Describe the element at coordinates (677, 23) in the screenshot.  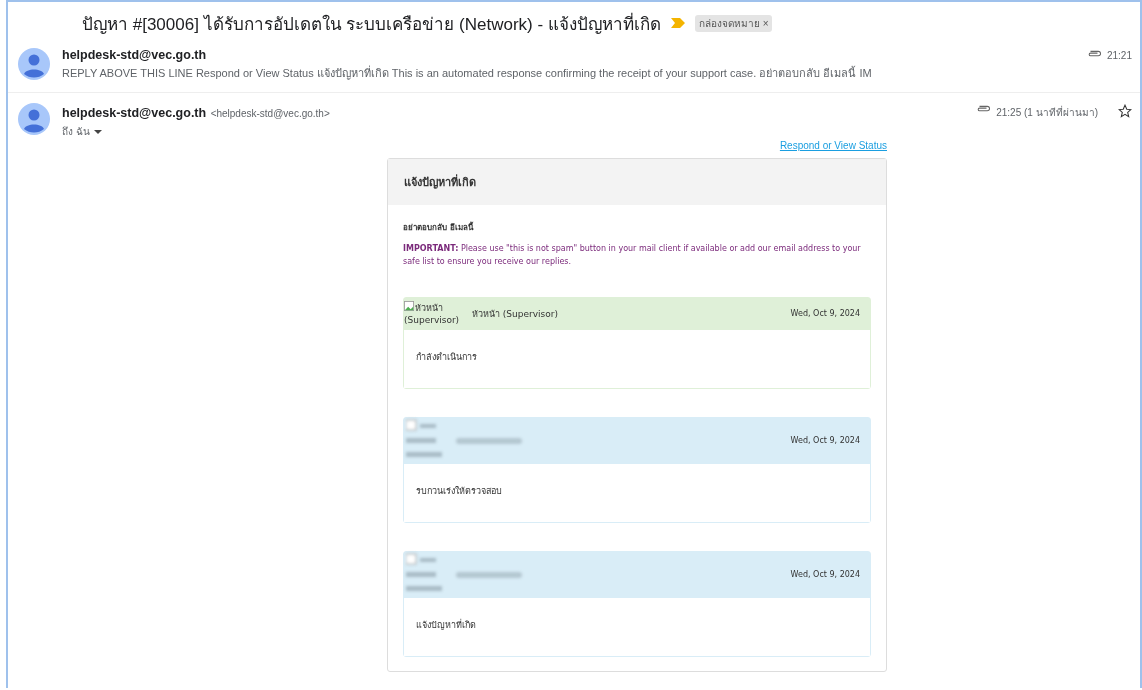
I see `importance-marker-icon` at that location.